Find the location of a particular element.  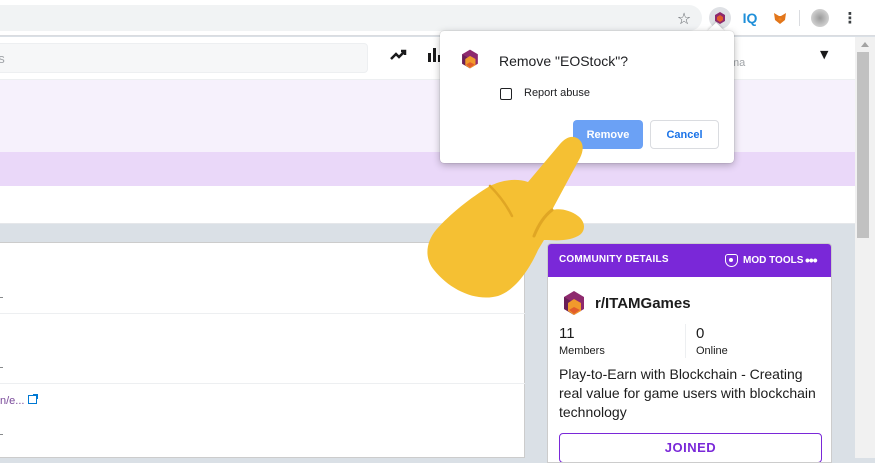

report-abuse-label: Report abuse is located at coordinates (557, 93).